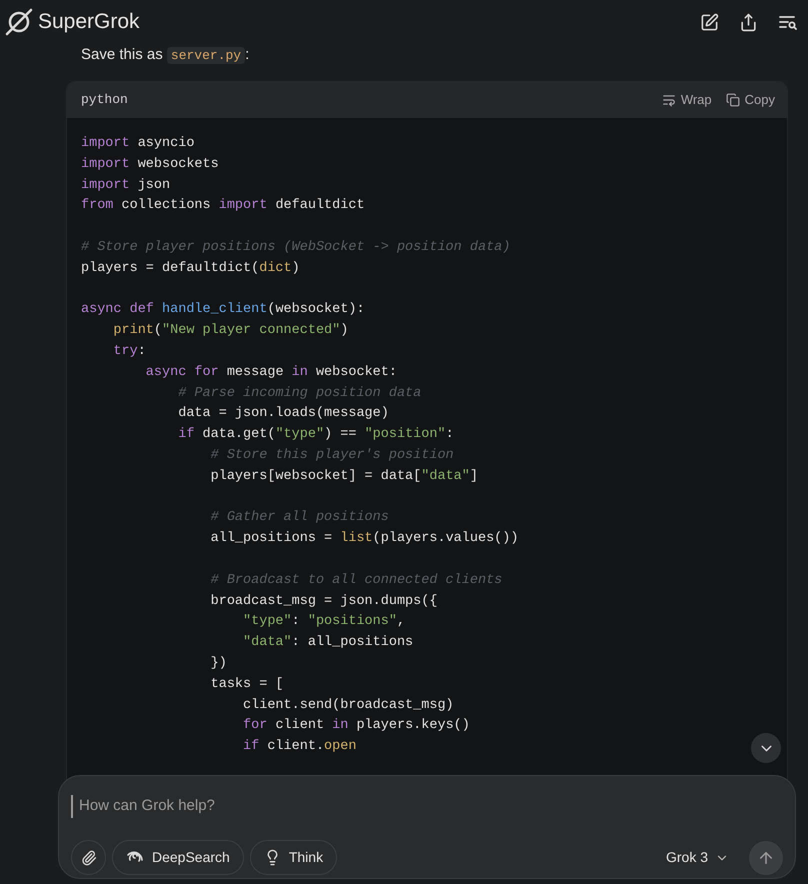 Image resolution: width=808 pixels, height=884 pixels. Describe the element at coordinates (299, 518) in the screenshot. I see `code-line: # Gather all positions` at that location.